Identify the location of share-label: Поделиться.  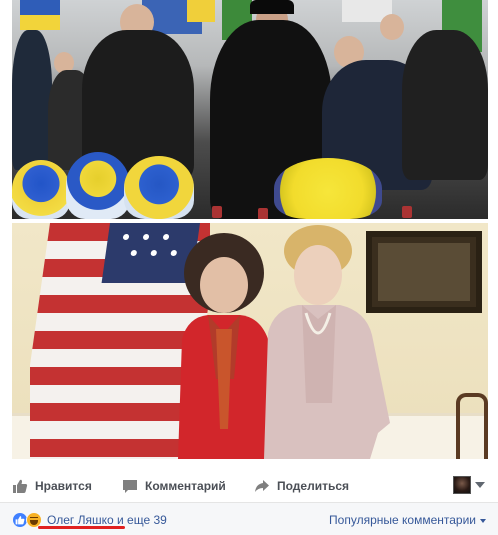
(313, 486).